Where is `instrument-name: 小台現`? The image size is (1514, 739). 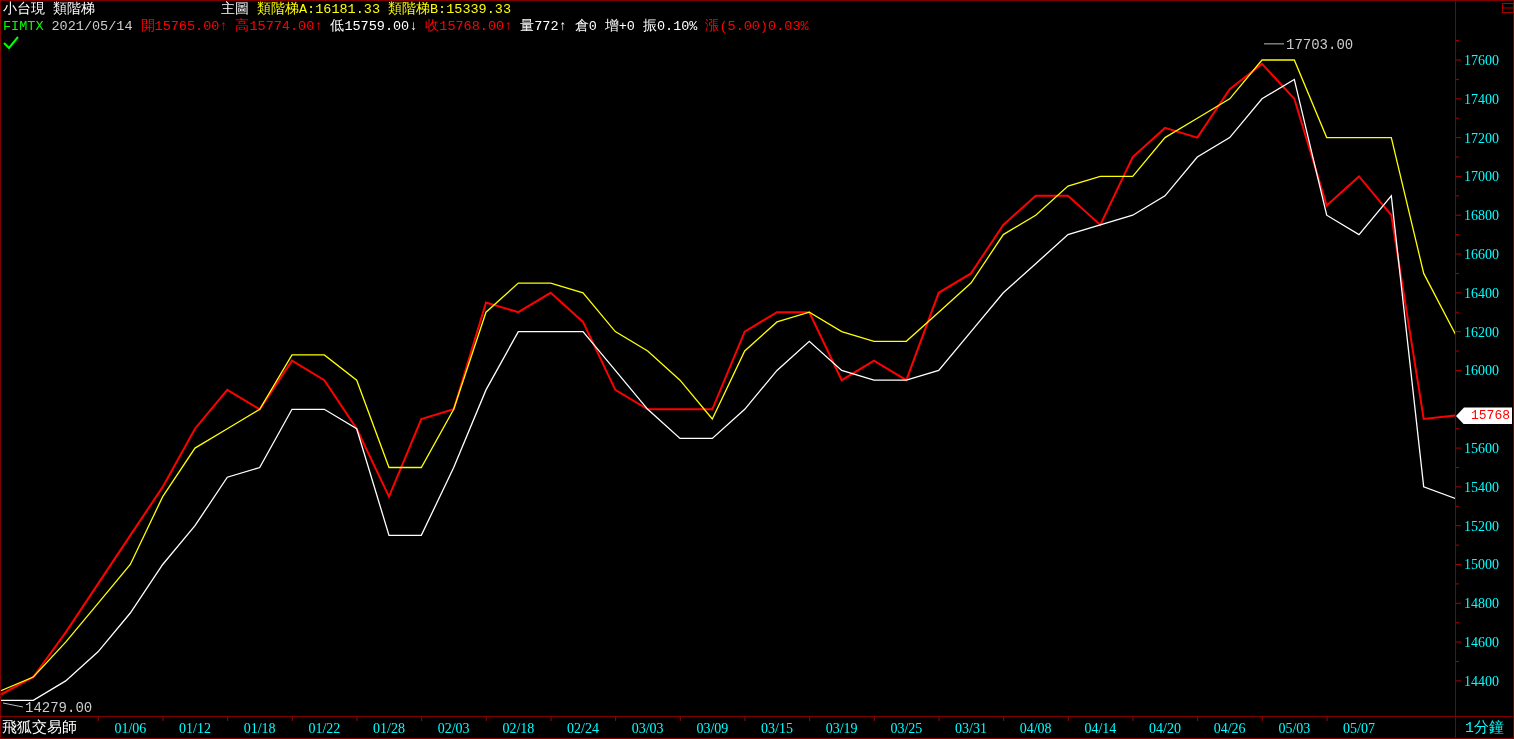
instrument-name: 小台現 is located at coordinates (24, 10).